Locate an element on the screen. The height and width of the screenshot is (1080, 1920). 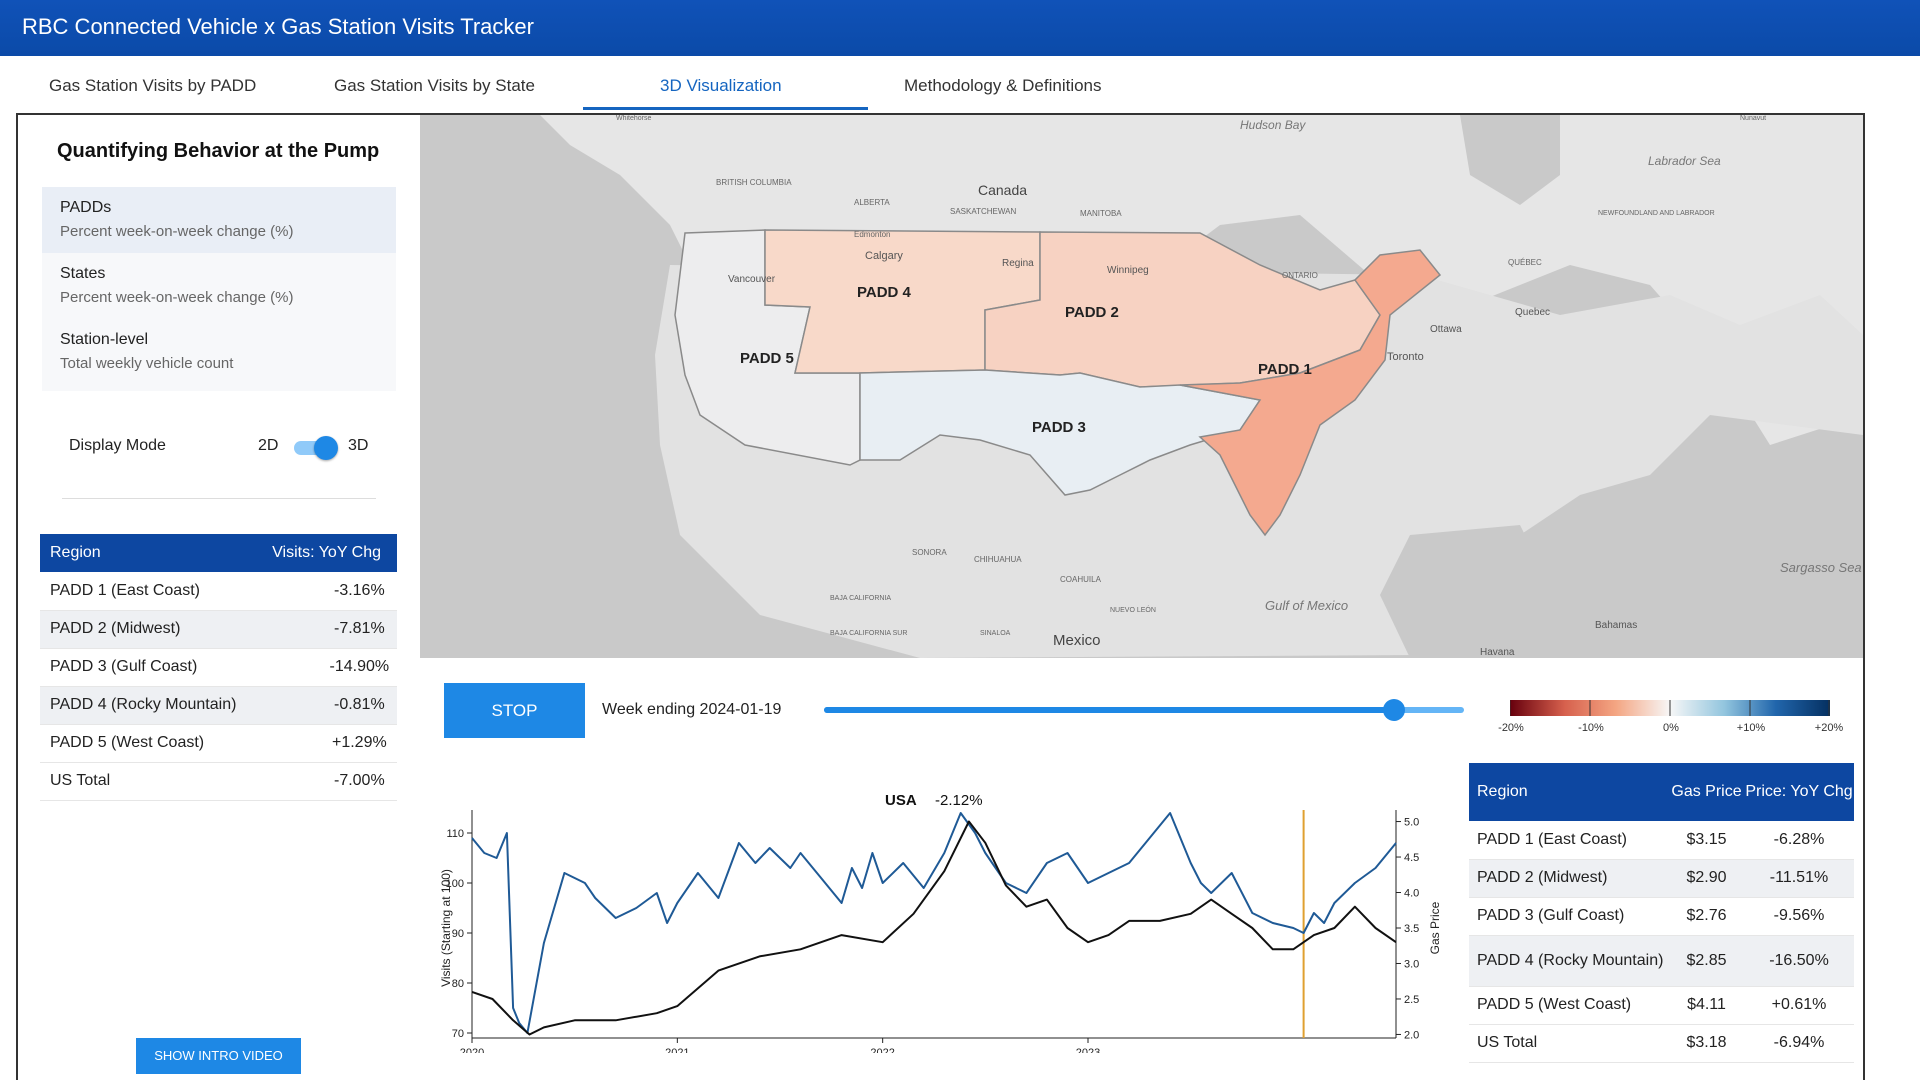
column-header-gas-price: Gas Price is located at coordinates (1706, 792).